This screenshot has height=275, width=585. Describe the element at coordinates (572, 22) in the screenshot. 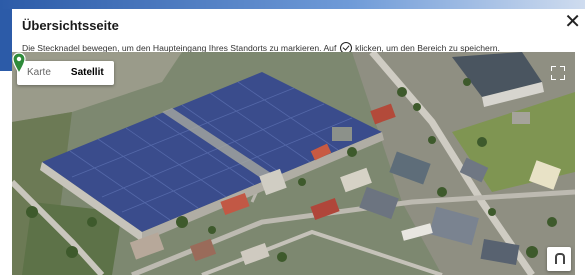

I see `close-icon: ✕` at that location.